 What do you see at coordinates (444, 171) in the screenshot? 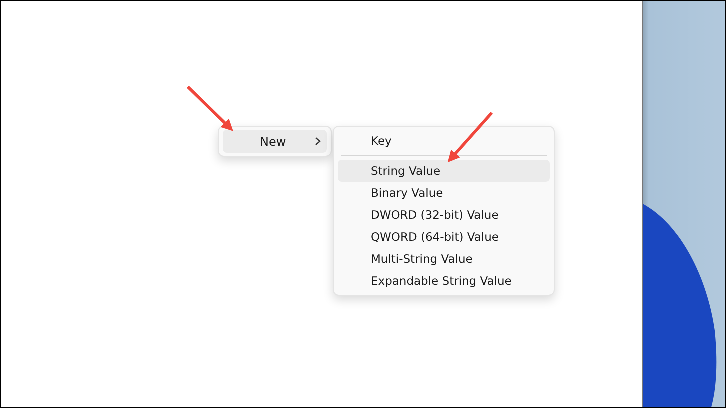
I see `menu-item: String Value` at bounding box center [444, 171].